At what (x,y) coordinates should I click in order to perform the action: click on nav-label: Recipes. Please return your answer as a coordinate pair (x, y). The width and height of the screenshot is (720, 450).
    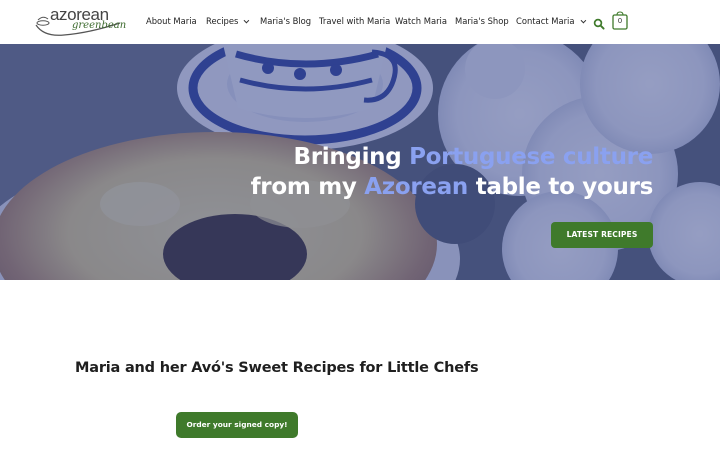
    Looking at the image, I should click on (222, 21).